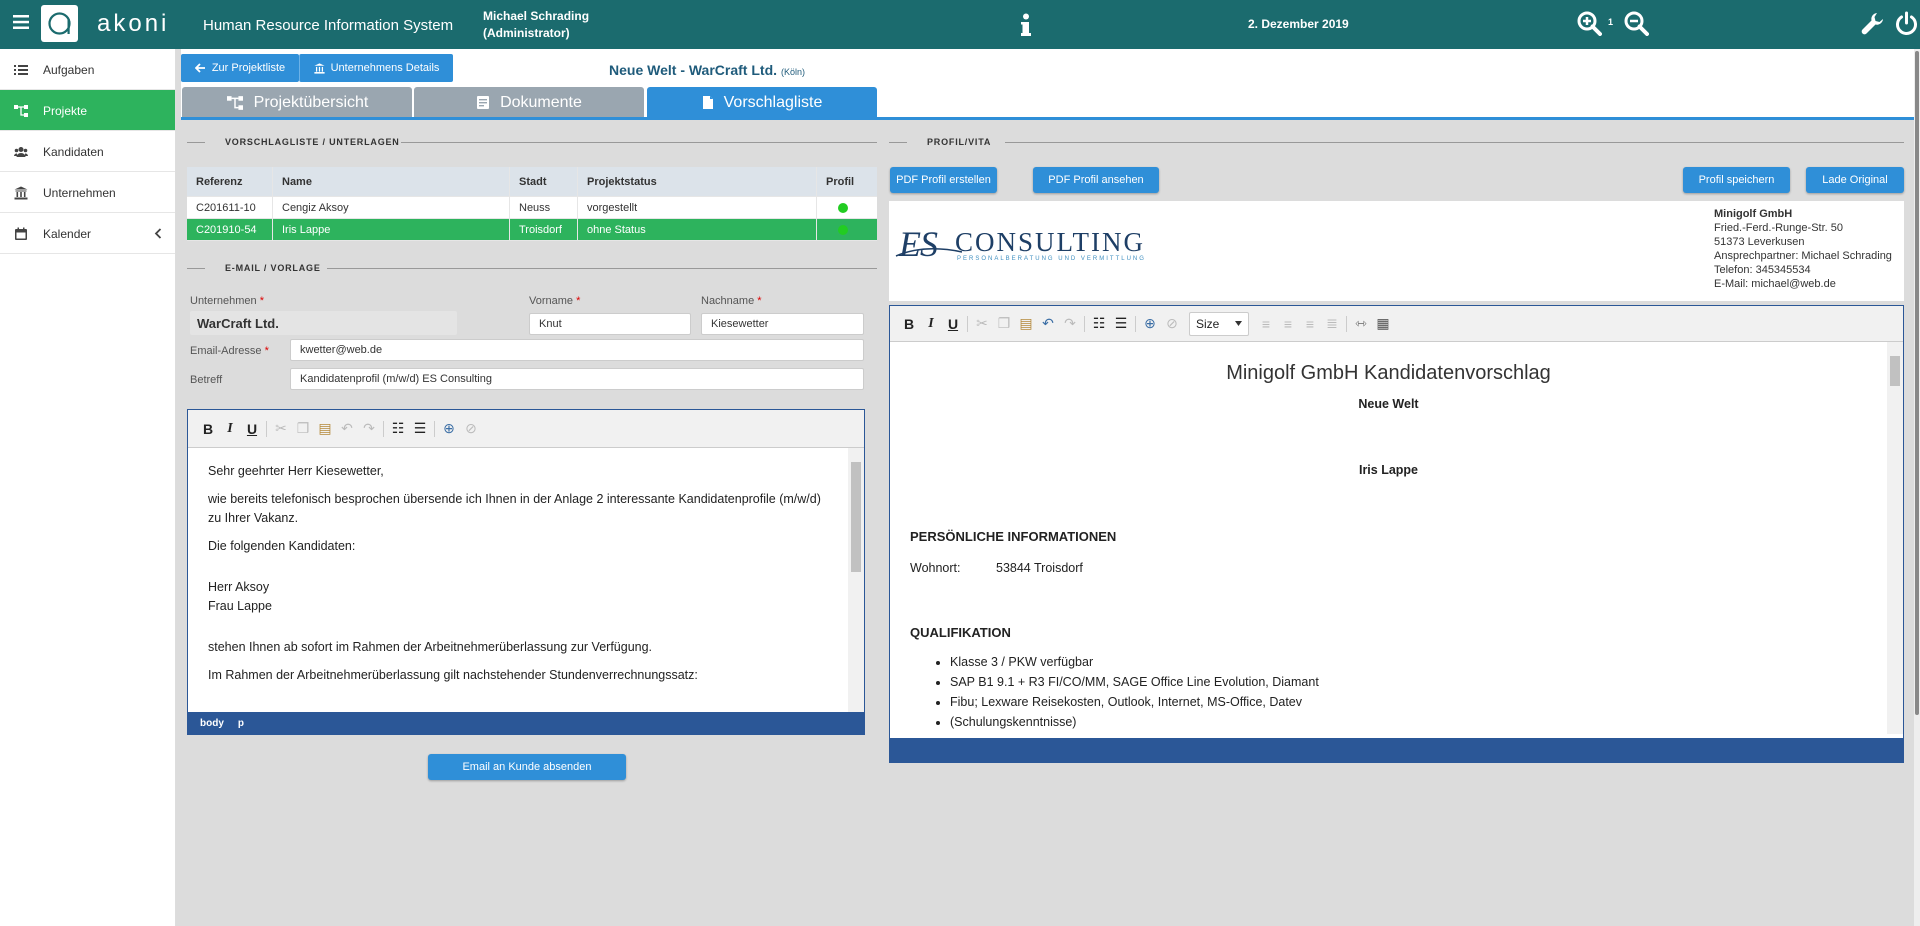 The image size is (1920, 926). Describe the element at coordinates (960, 632) in the screenshot. I see `doc-section-qualification: QUALIFIKATION` at that location.